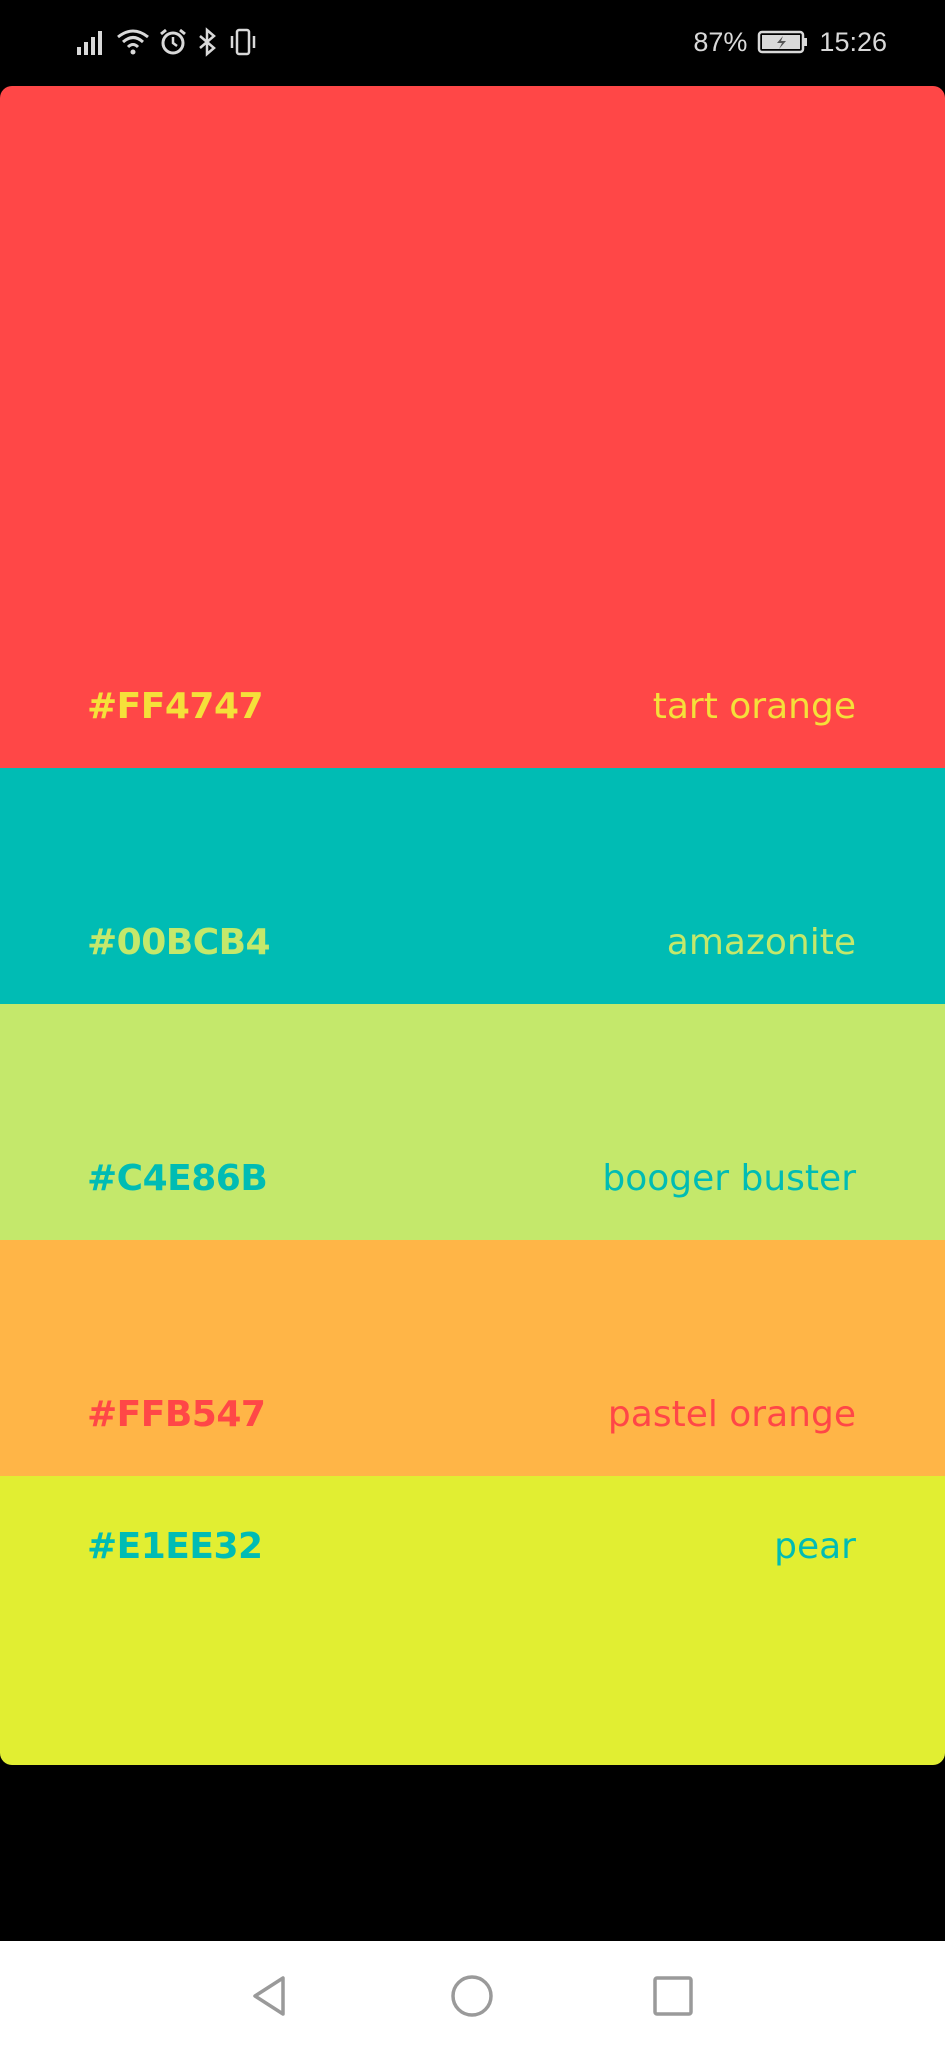 The height and width of the screenshot is (2048, 945). I want to click on color-swatch: #00BCB4 amazonite, so click(472, 886).